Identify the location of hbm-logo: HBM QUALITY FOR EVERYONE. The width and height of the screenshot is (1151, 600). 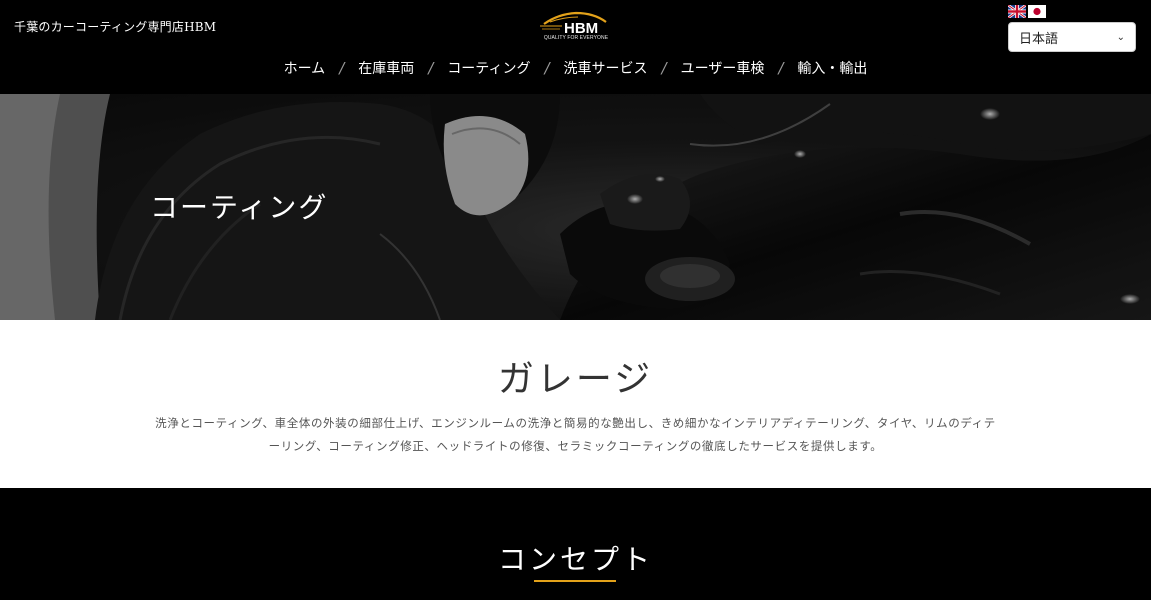
(576, 27).